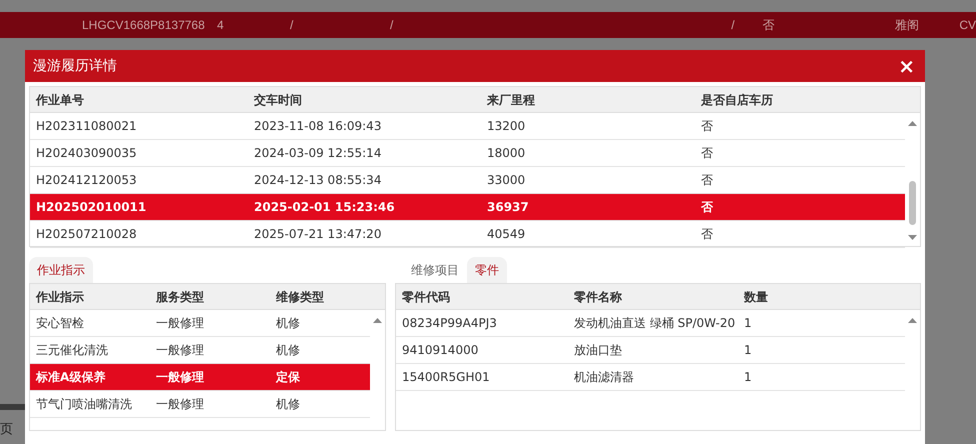 Image resolution: width=976 pixels, height=444 pixels. I want to click on table-cell-text: 4, so click(220, 25).